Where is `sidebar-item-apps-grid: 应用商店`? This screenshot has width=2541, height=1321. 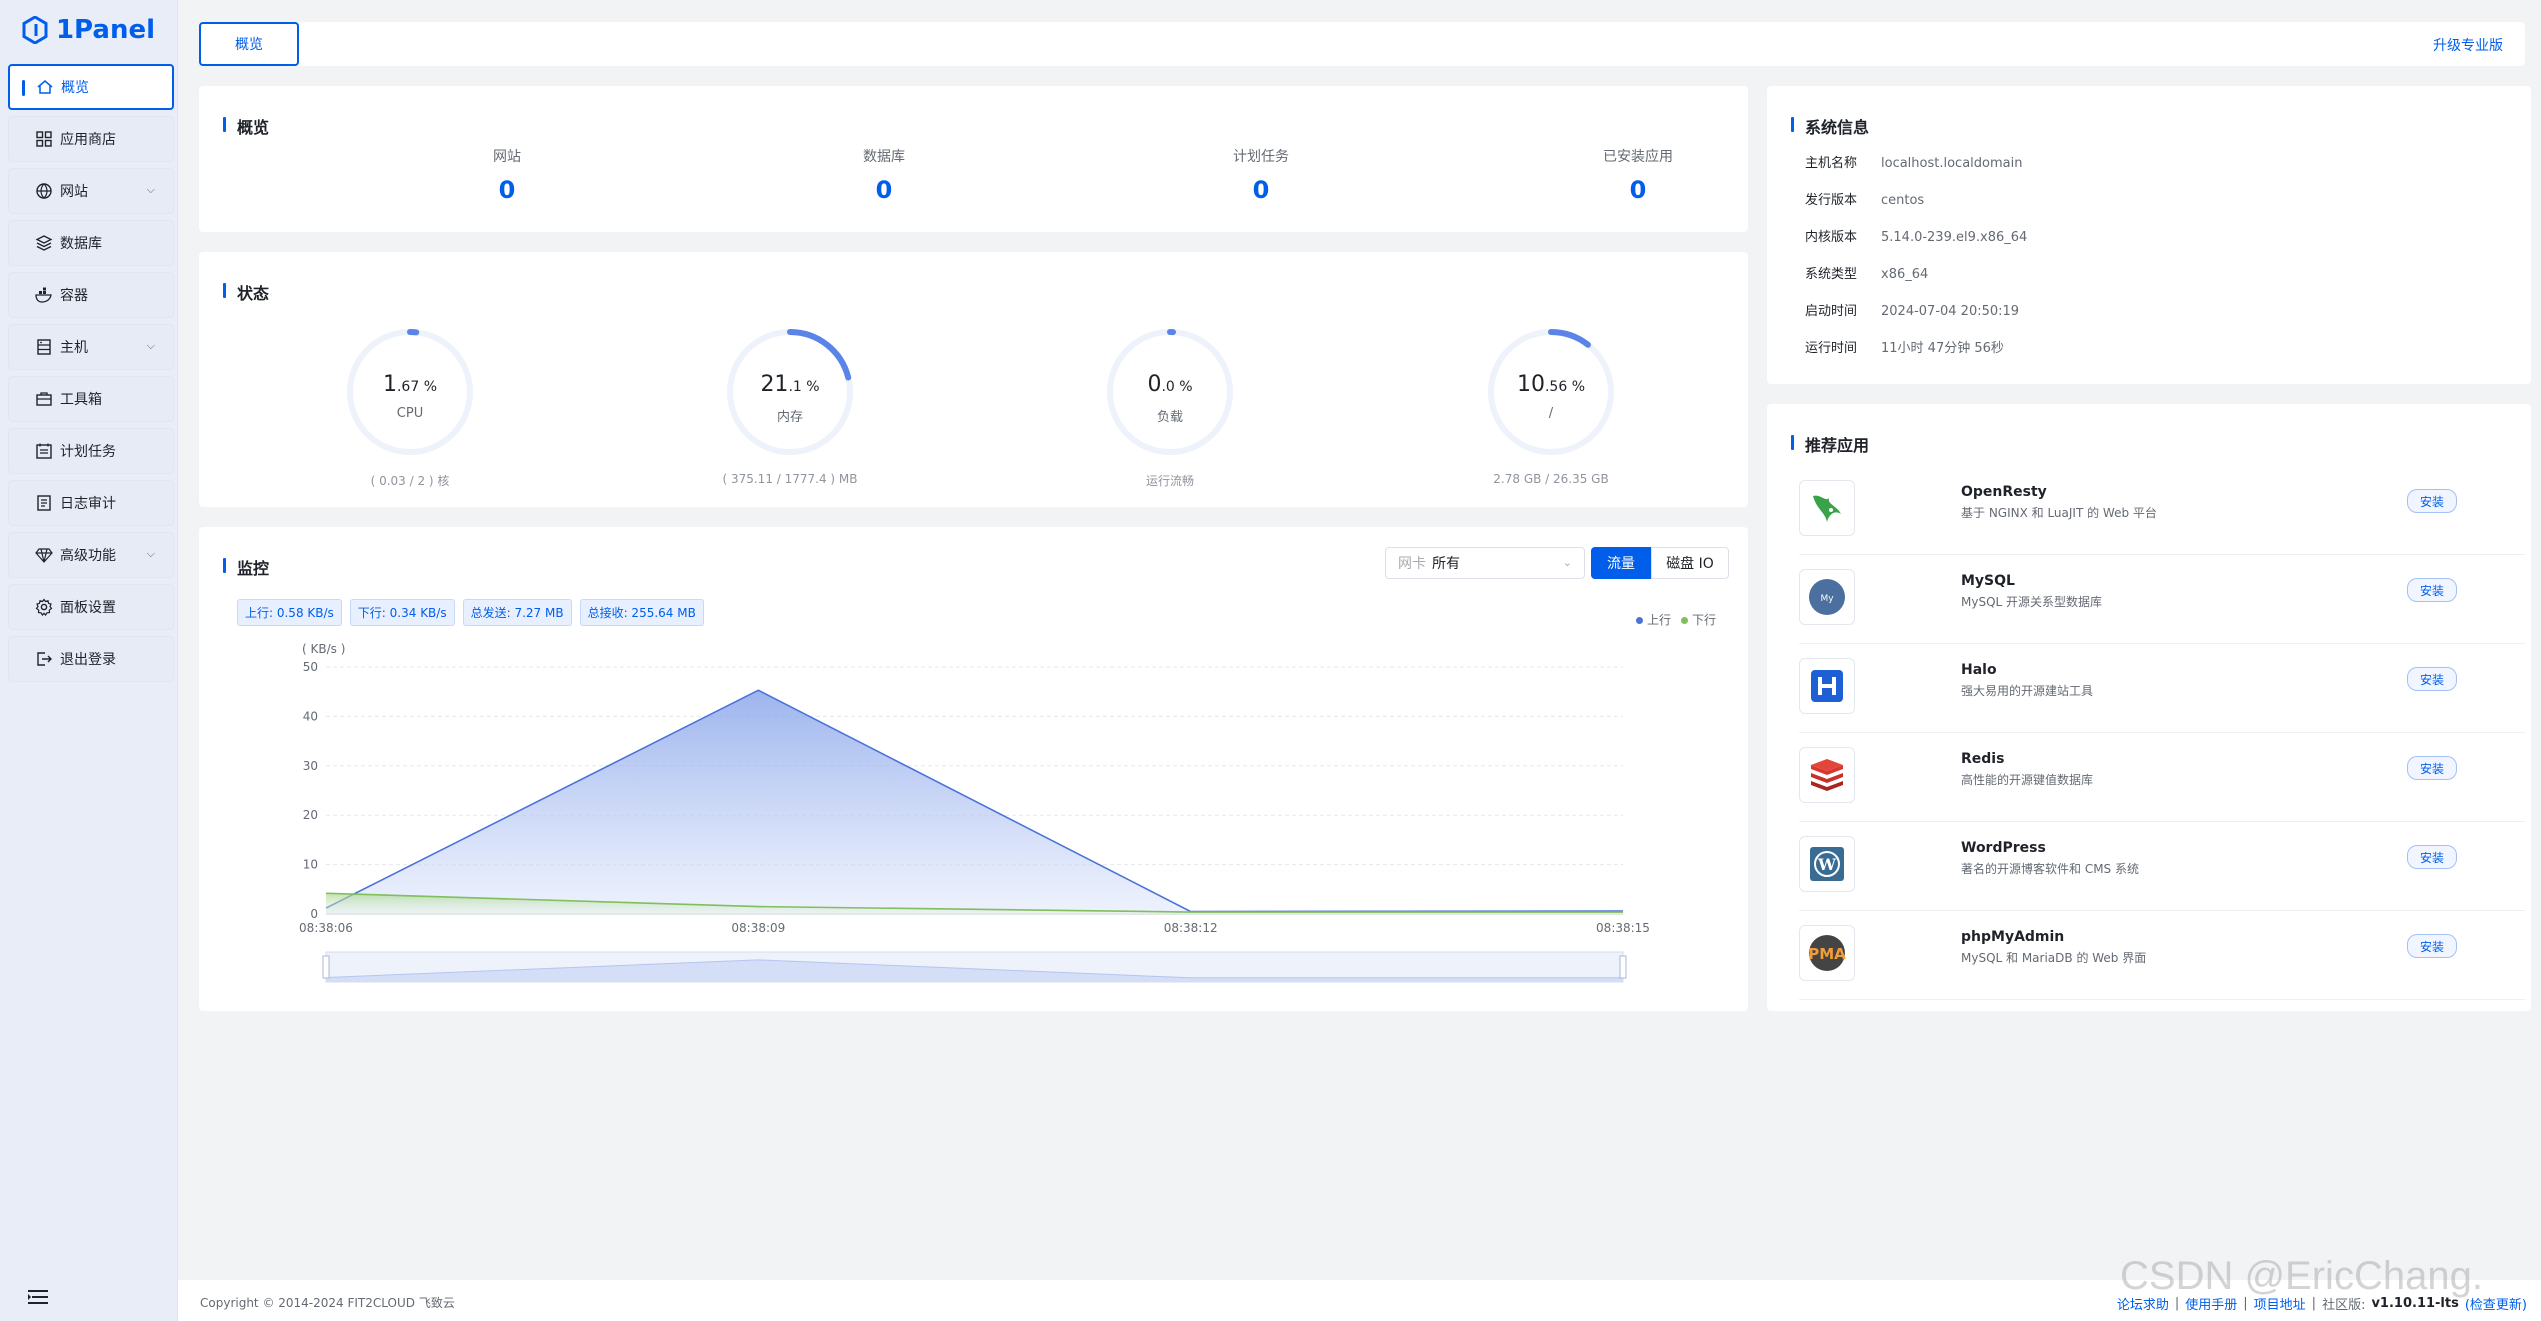
sidebar-item-apps-grid: 应用商店 is located at coordinates (91, 139).